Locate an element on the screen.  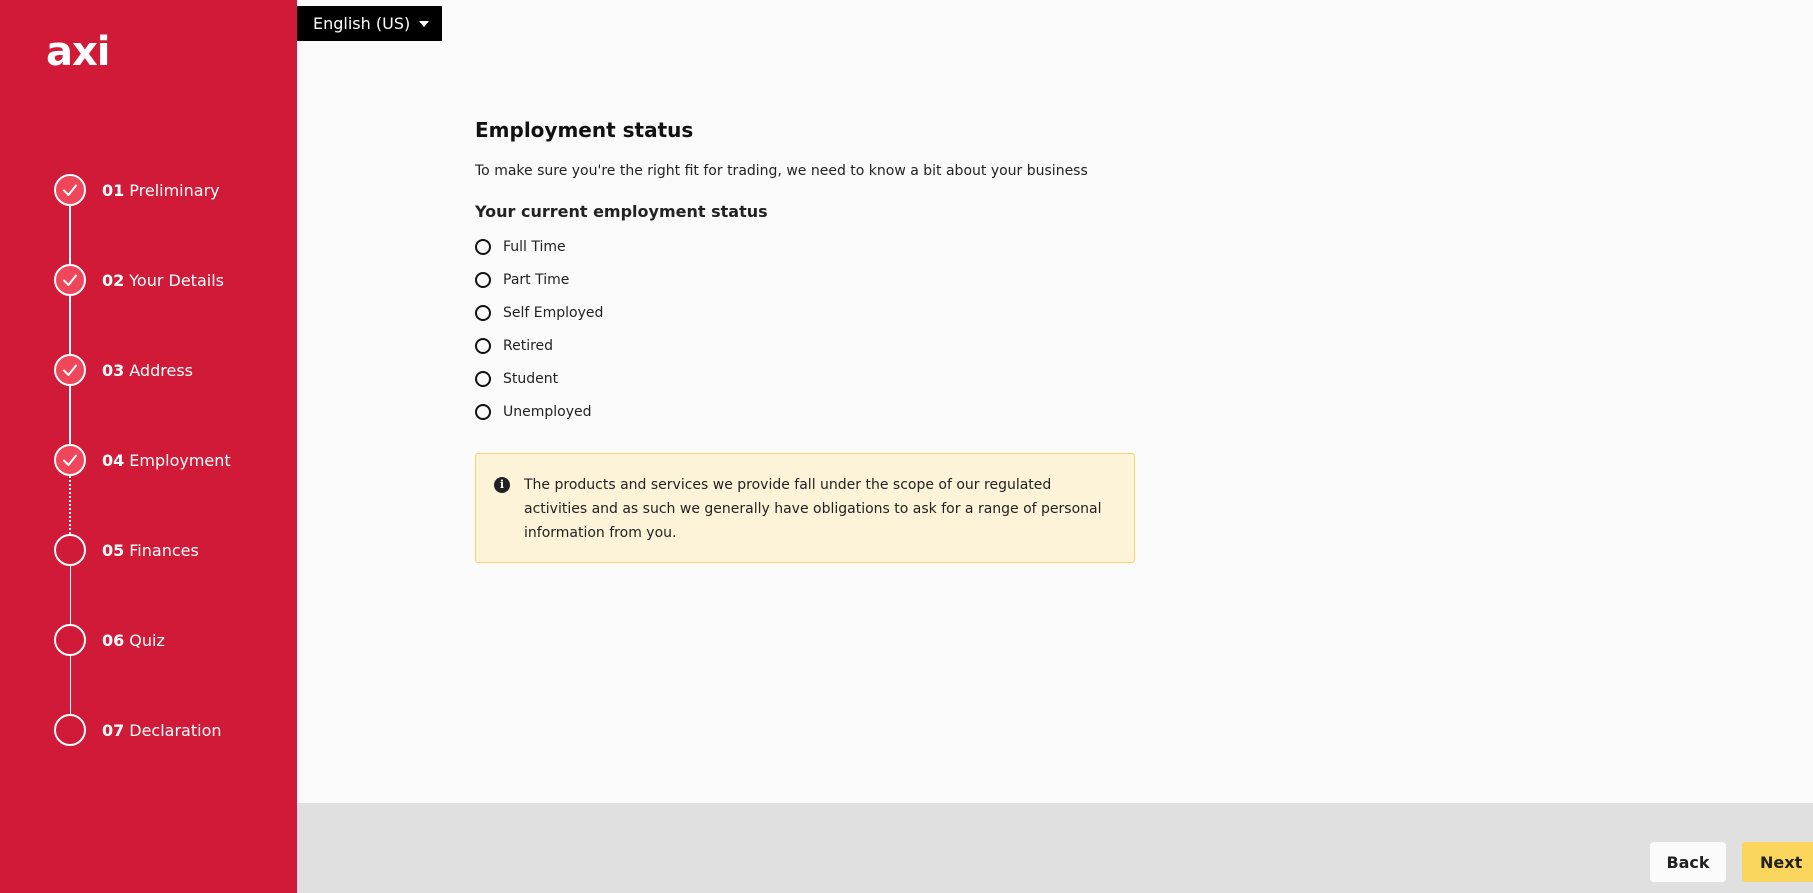
step-number: 04 is located at coordinates (113, 460).